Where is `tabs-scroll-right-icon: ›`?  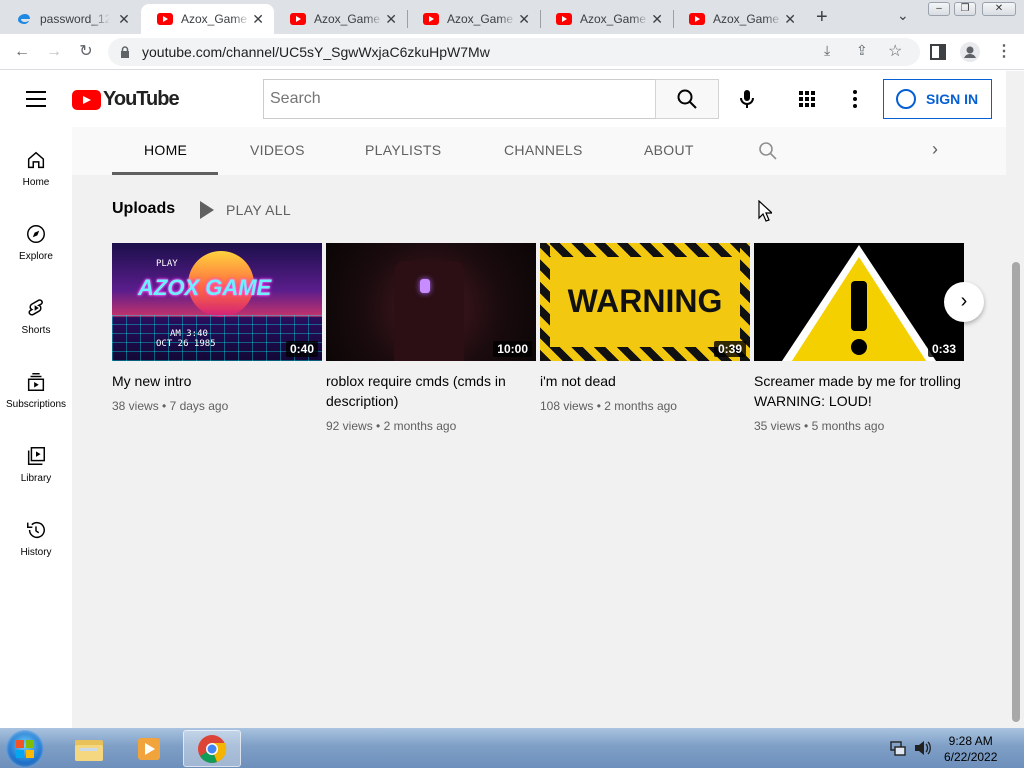 tabs-scroll-right-icon: › is located at coordinates (935, 149).